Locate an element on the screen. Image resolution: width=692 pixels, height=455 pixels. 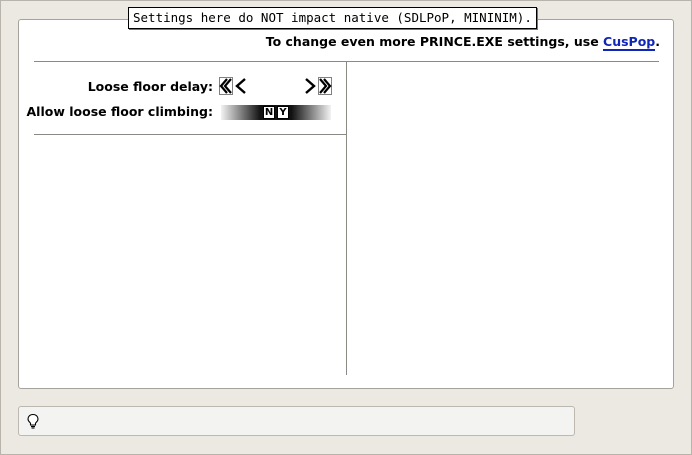
toggle-option-n: N is located at coordinates (269, 112).